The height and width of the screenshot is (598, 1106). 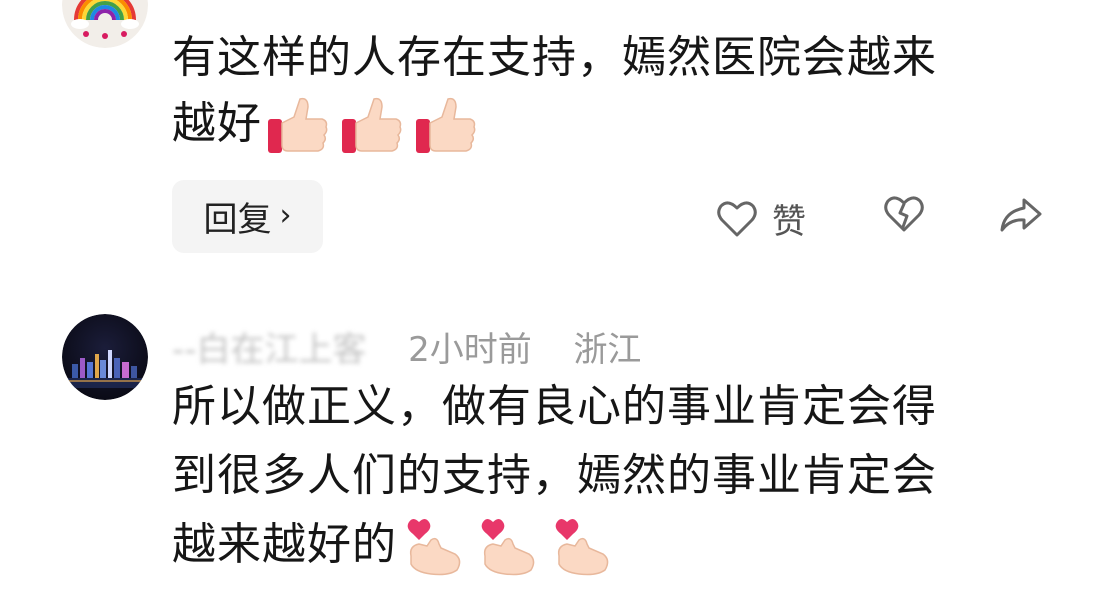 I want to click on dislike-button, so click(x=904, y=214).